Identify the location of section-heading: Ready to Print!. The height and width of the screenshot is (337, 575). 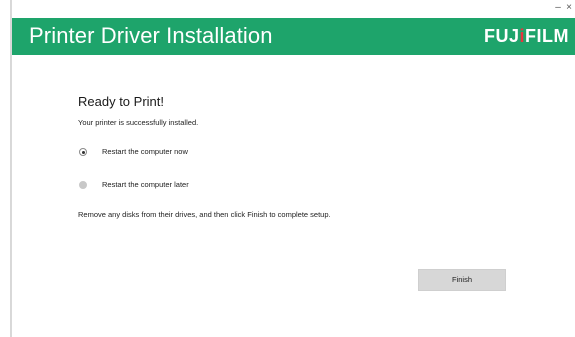
(121, 101).